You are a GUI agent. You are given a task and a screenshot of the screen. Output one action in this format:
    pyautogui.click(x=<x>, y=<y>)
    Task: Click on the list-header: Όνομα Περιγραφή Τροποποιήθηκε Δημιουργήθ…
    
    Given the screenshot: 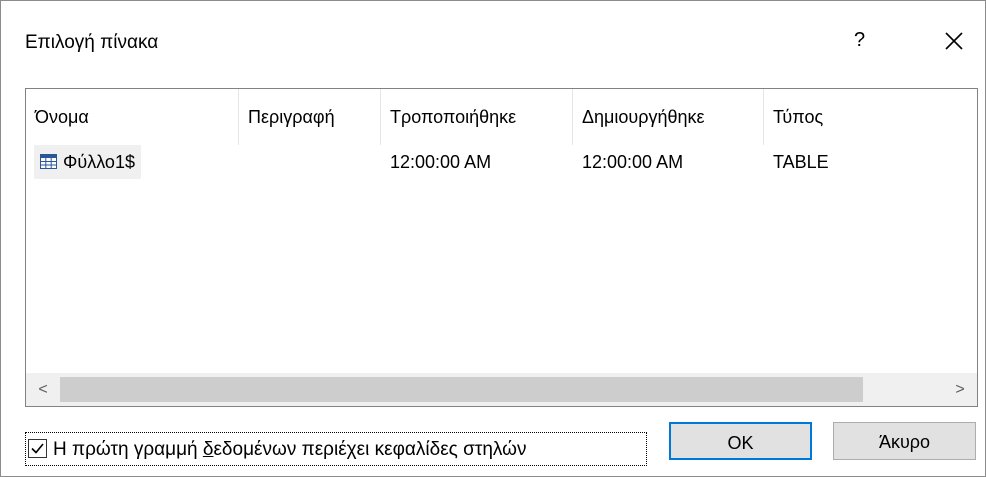 What is the action you would take?
    pyautogui.click(x=501, y=117)
    